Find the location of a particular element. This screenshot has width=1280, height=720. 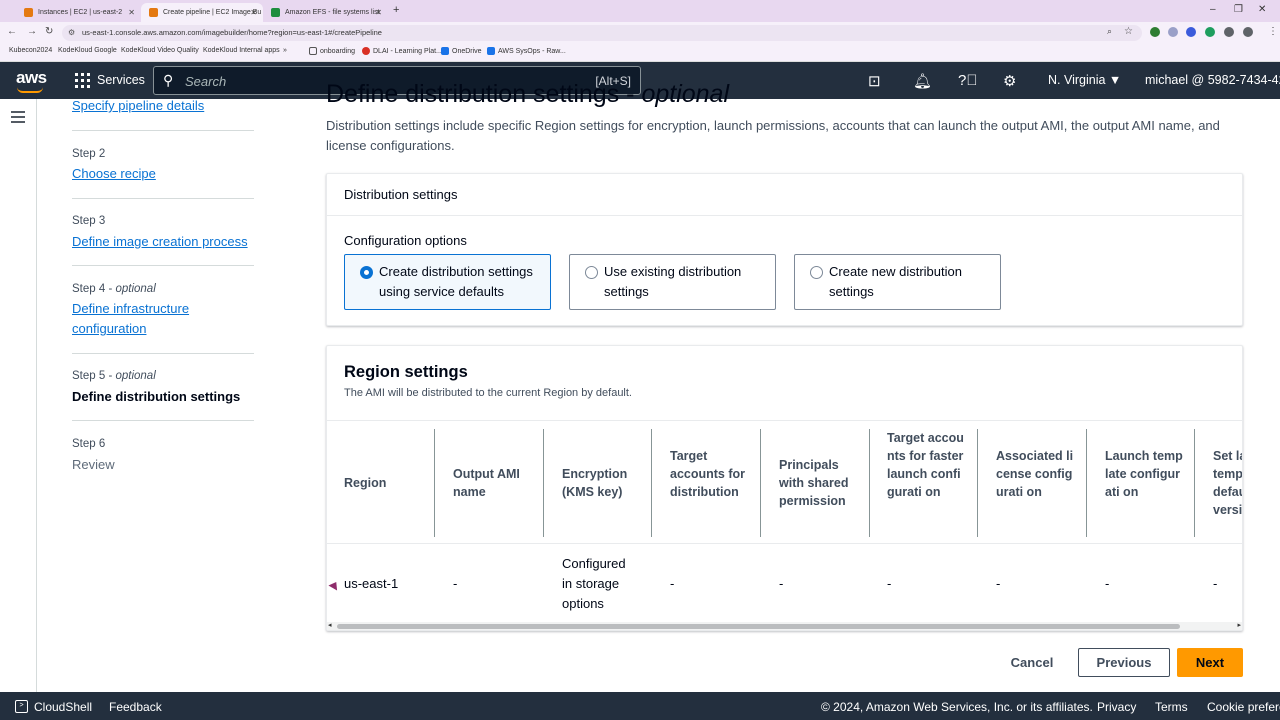

account-menu: michael @ 5982-7434-426 is located at coordinates (1212, 80).